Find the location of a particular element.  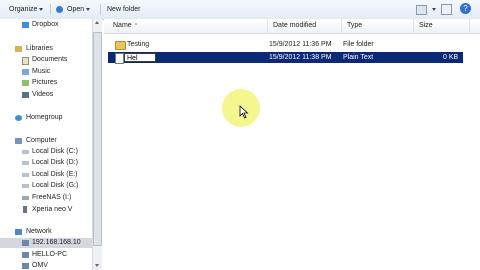

open-icon is located at coordinates (59, 9).